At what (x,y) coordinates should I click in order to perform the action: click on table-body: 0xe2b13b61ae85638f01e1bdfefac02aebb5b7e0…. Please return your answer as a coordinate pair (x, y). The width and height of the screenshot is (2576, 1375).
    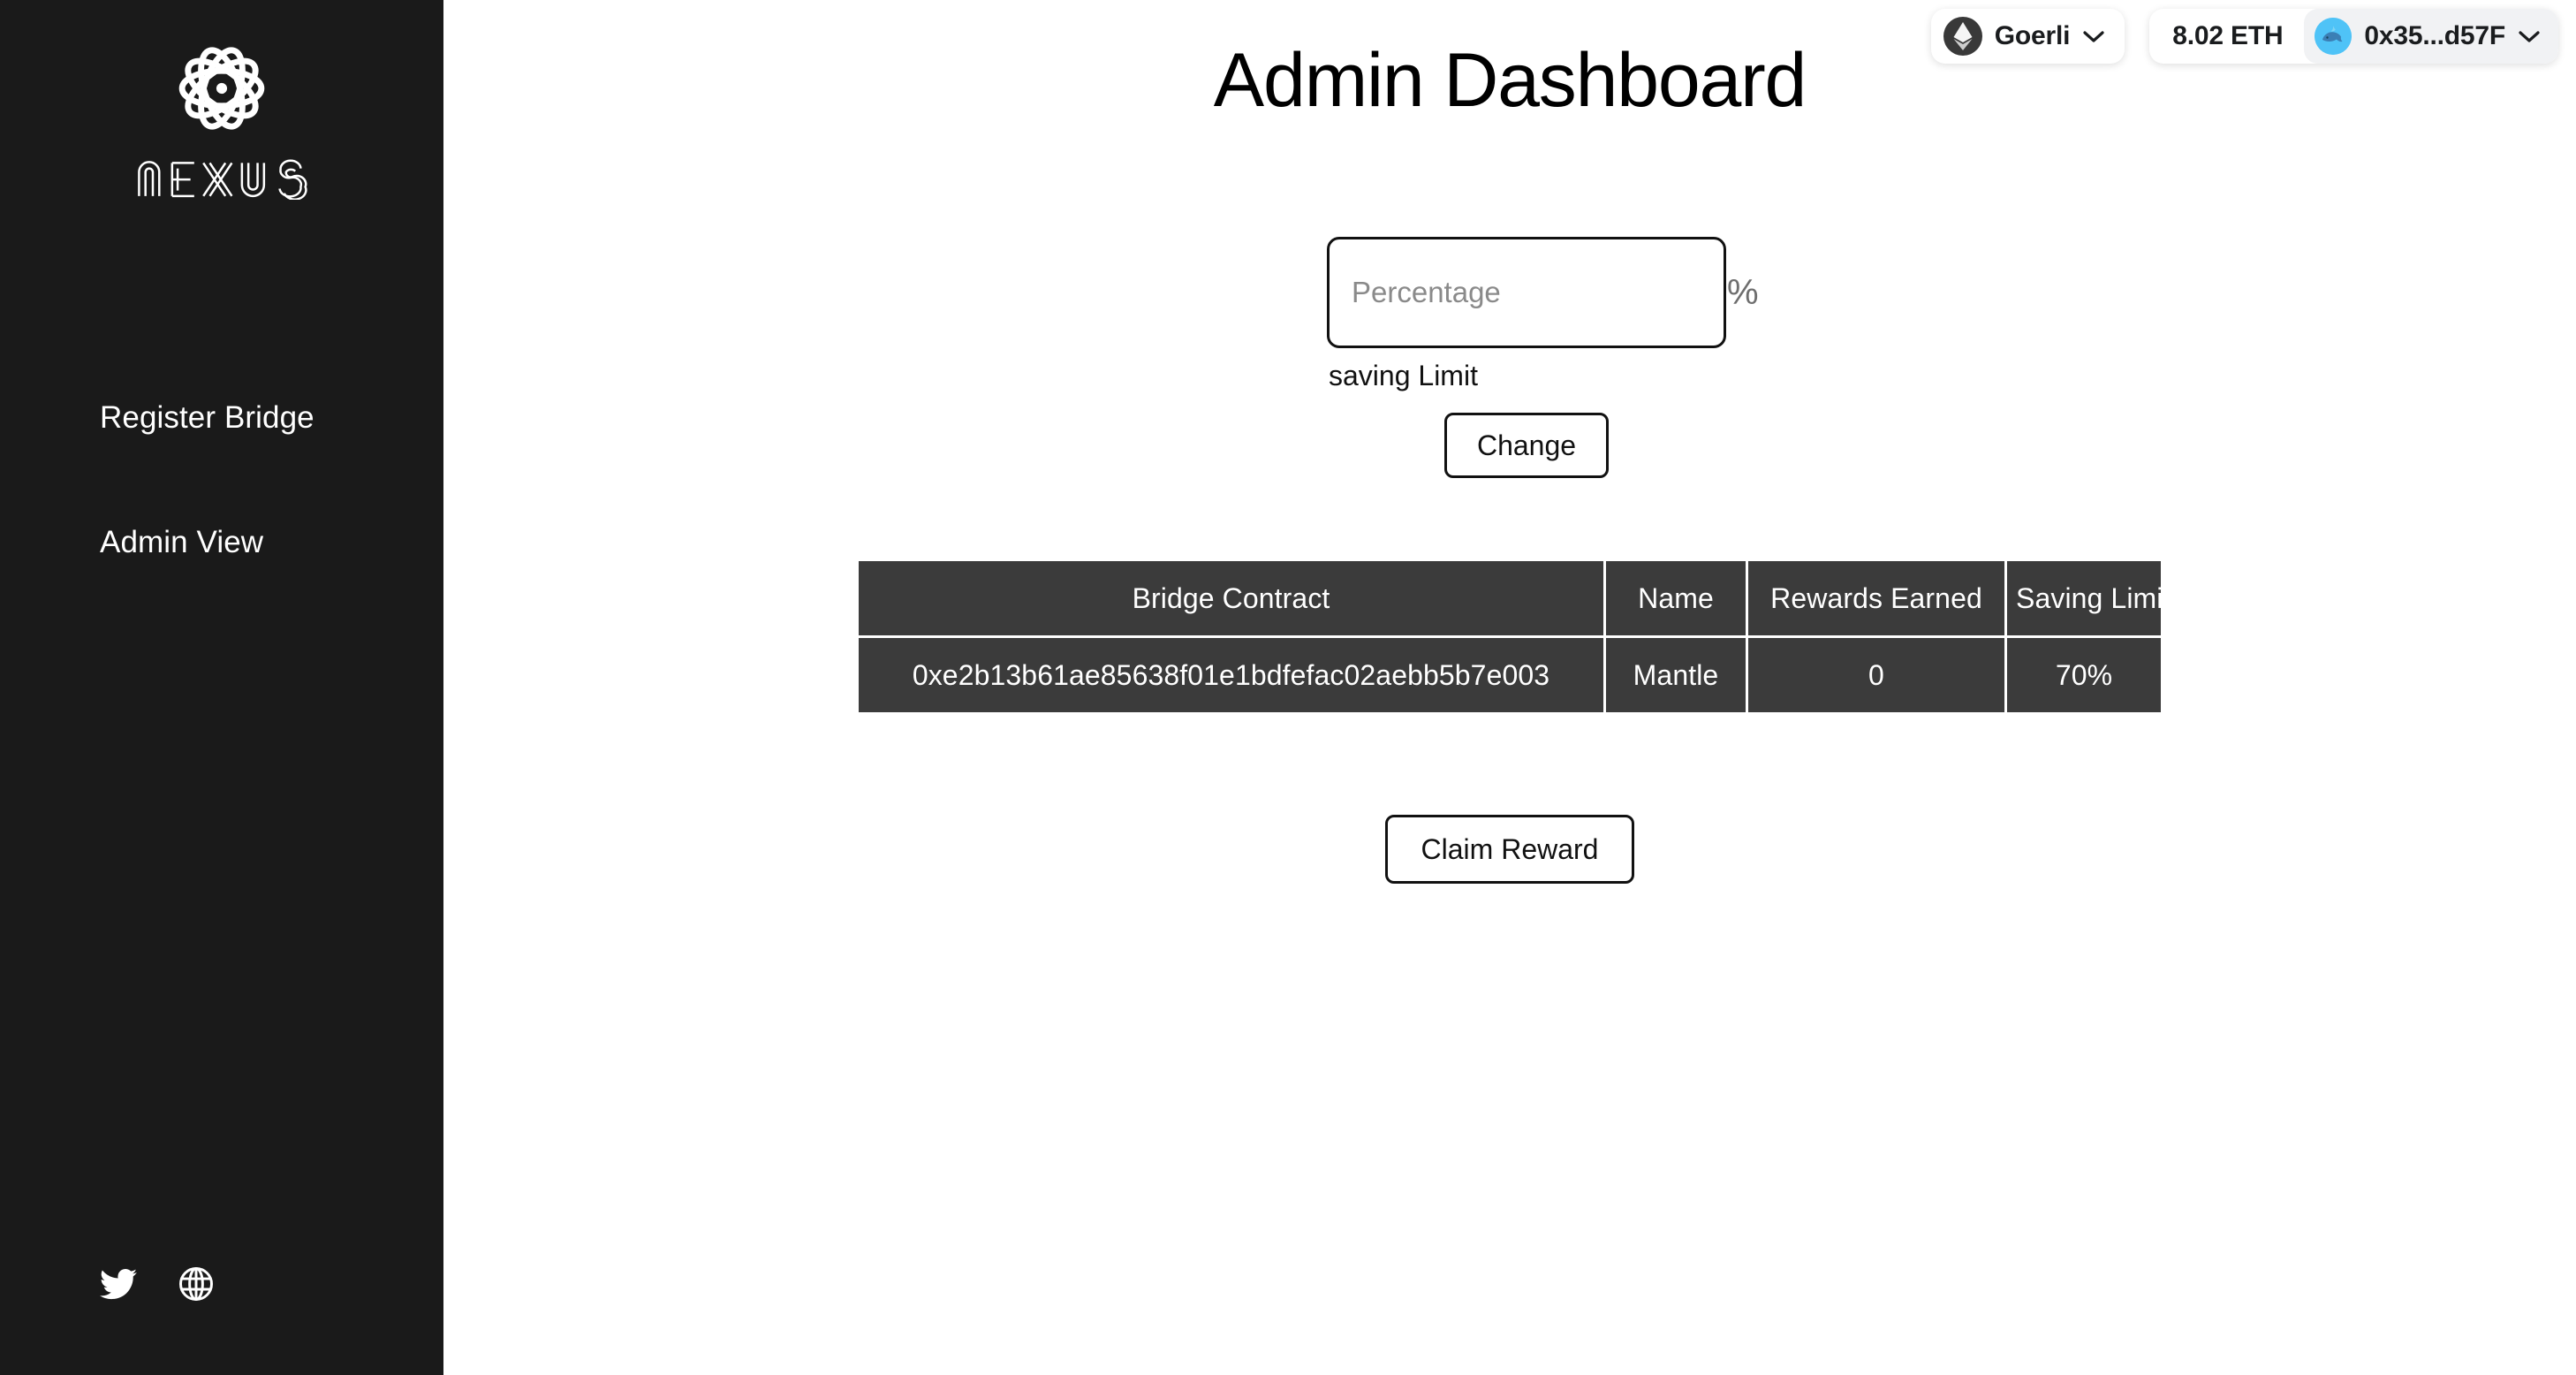
    Looking at the image, I should click on (1510, 675).